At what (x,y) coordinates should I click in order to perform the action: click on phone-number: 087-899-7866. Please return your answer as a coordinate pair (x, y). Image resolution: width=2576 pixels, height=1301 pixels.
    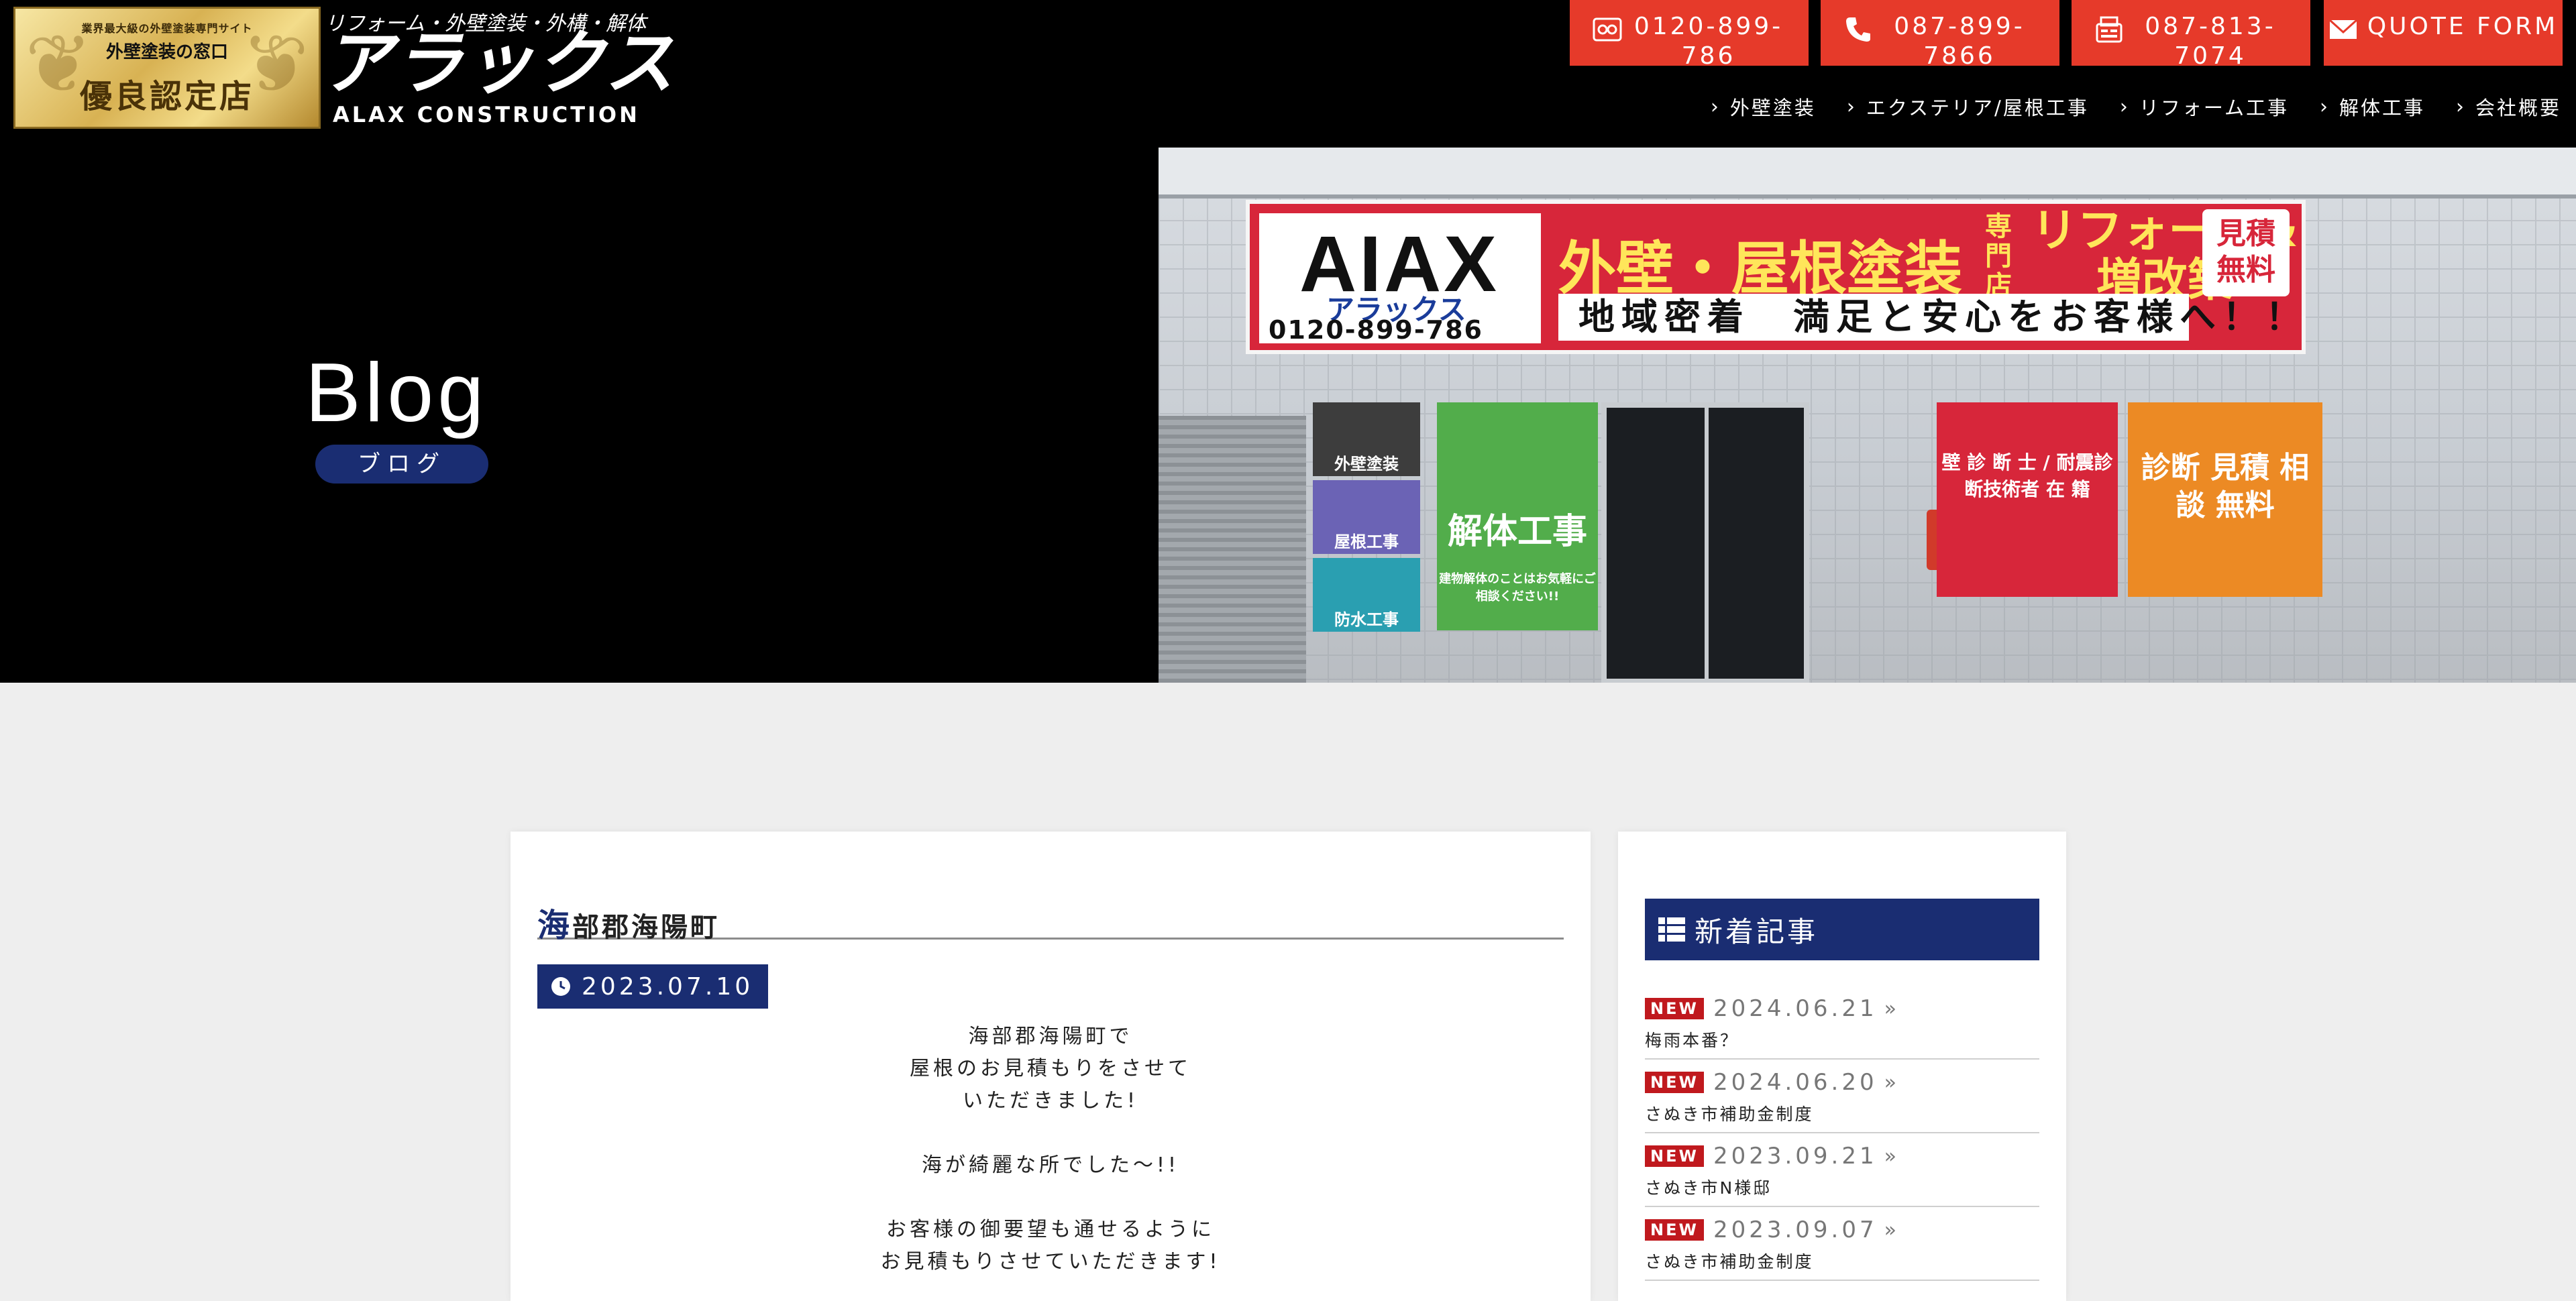
    Looking at the image, I should click on (1959, 41).